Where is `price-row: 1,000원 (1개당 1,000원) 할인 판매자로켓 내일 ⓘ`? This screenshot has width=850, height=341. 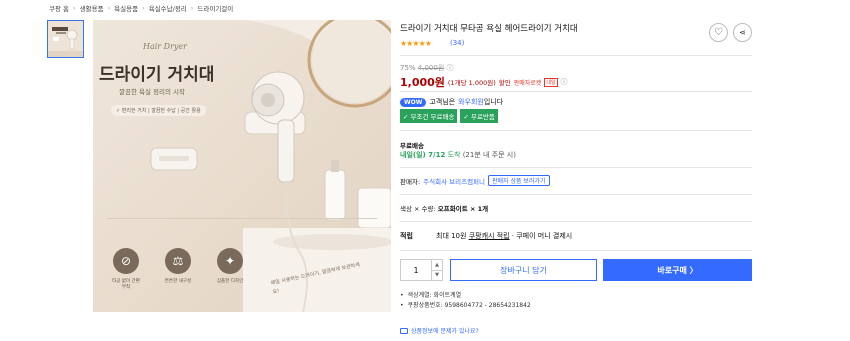
price-row: 1,000원 (1개당 1,000원) 할인 판매자로켓 내일 ⓘ is located at coordinates (484, 82).